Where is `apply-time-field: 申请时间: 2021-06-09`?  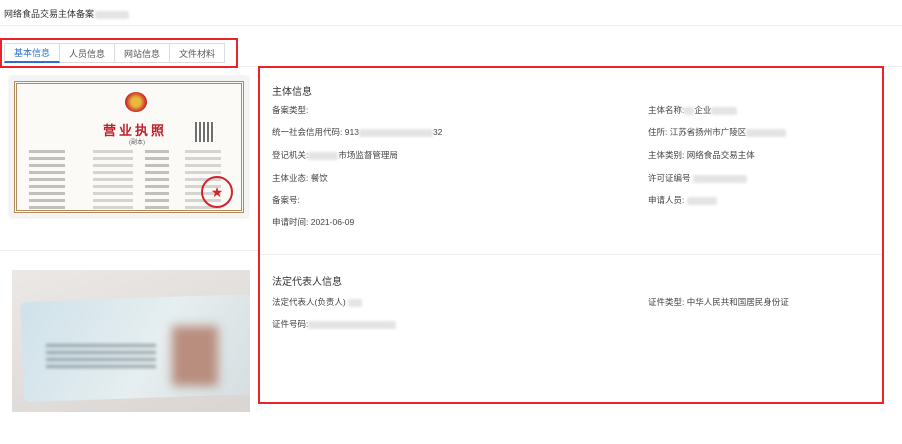
apply-time-field: 申请时间: 2021-06-09 is located at coordinates (313, 222).